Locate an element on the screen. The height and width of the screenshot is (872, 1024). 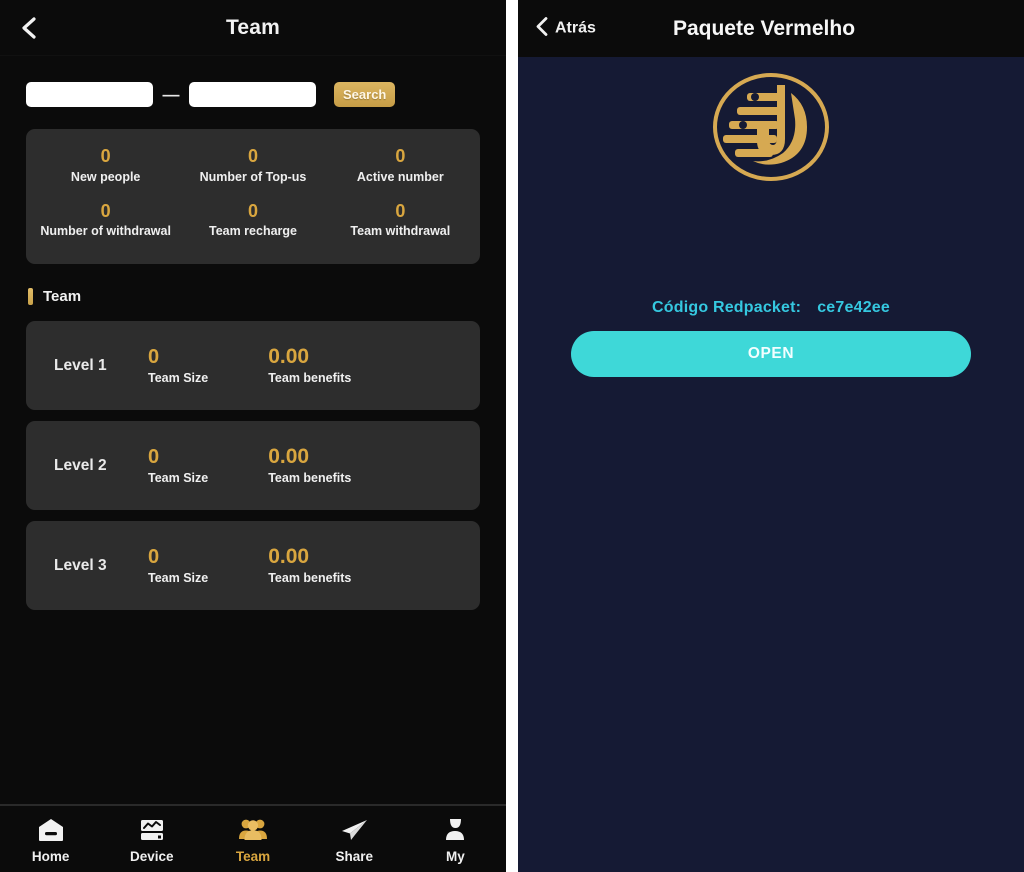
brand-logo-wrap is located at coordinates (771, 127).